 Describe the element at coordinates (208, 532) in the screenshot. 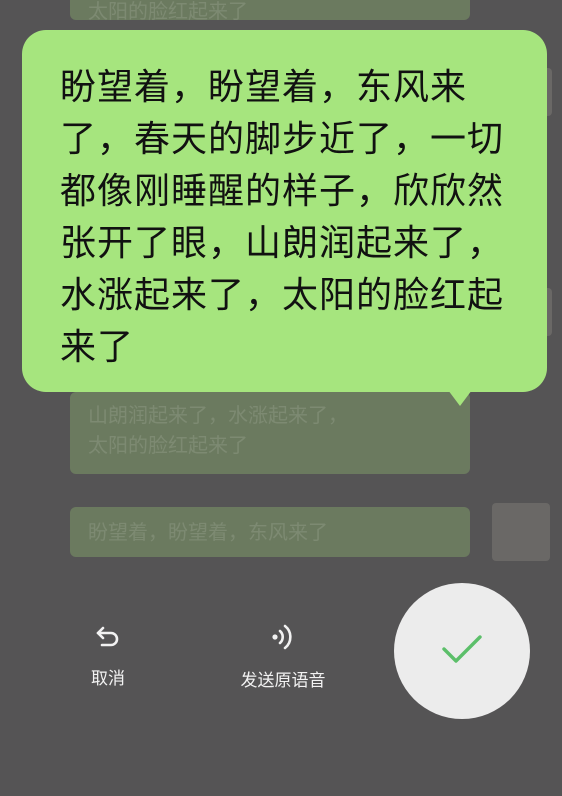

I see `background-message-text: 盼望着，盼望着，东风来了` at that location.